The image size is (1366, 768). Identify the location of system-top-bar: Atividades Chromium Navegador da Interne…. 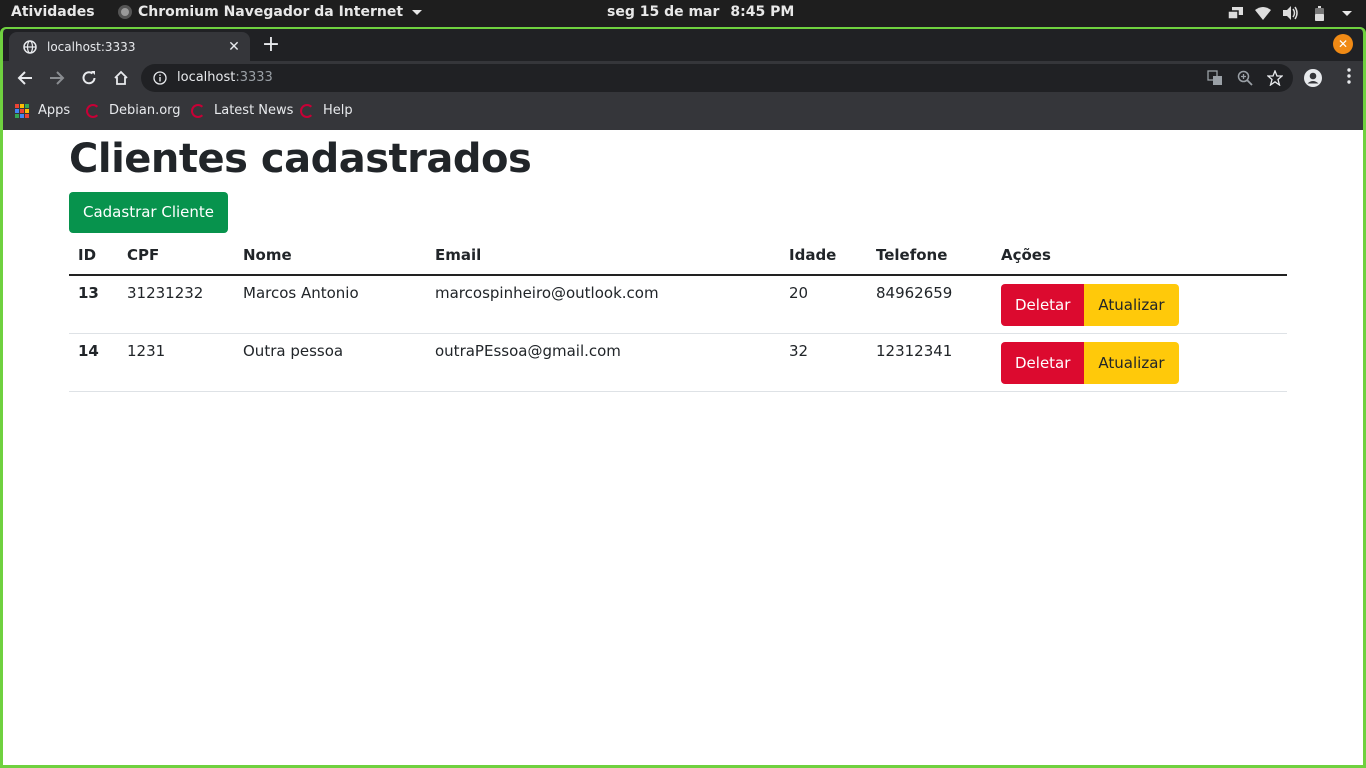
(683, 13).